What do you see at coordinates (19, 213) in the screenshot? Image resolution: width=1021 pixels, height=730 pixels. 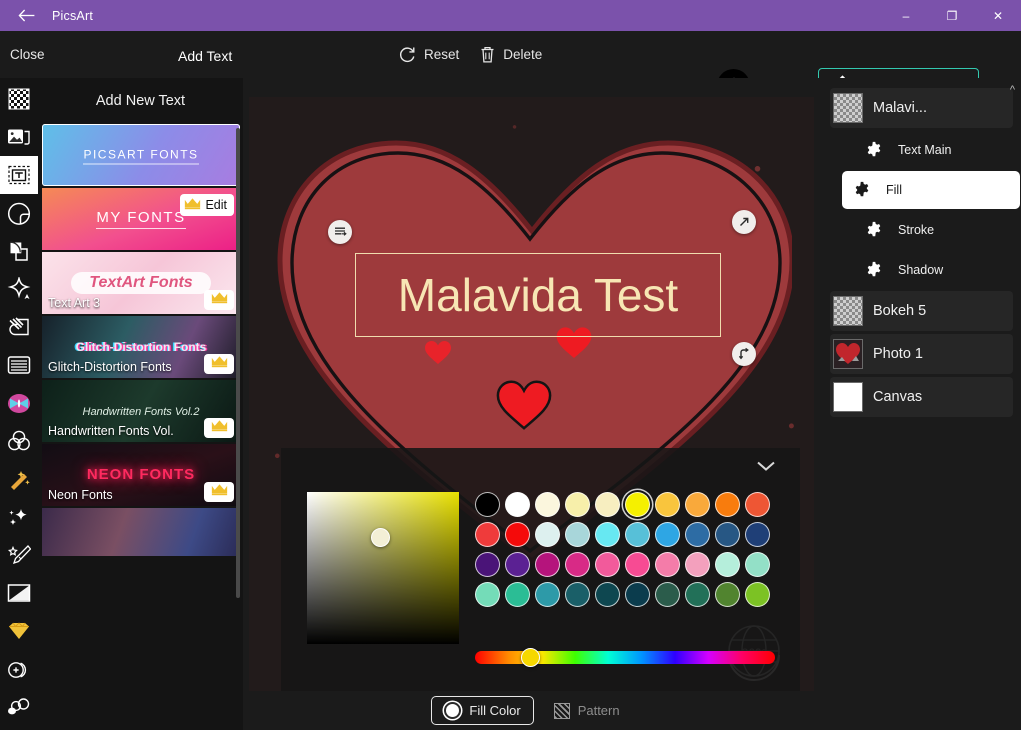 I see `sticker-icon` at bounding box center [19, 213].